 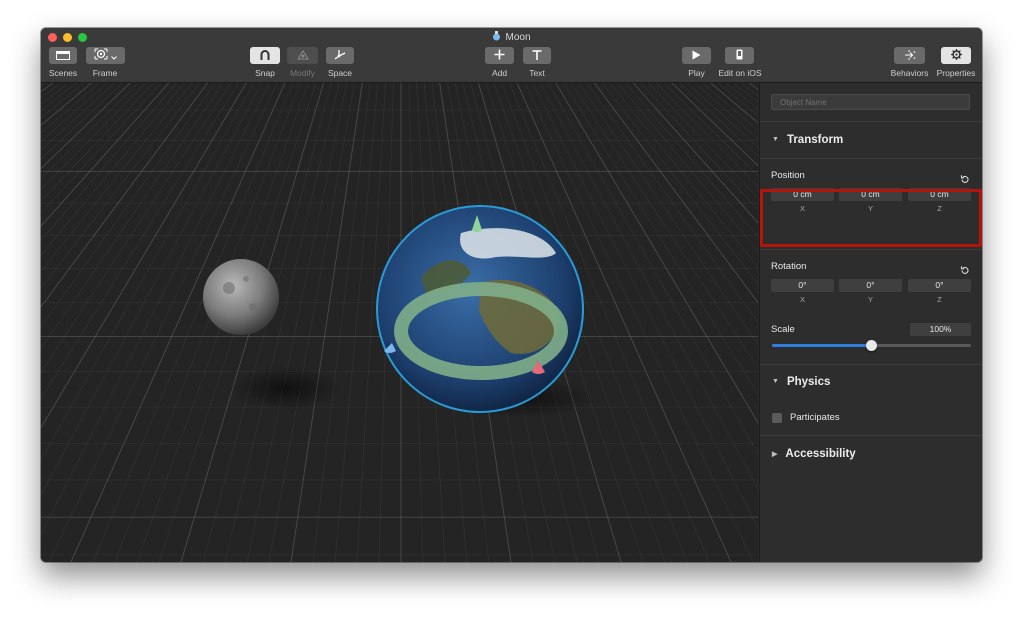 What do you see at coordinates (808, 382) in the screenshot?
I see `physics-title: Physics` at bounding box center [808, 382].